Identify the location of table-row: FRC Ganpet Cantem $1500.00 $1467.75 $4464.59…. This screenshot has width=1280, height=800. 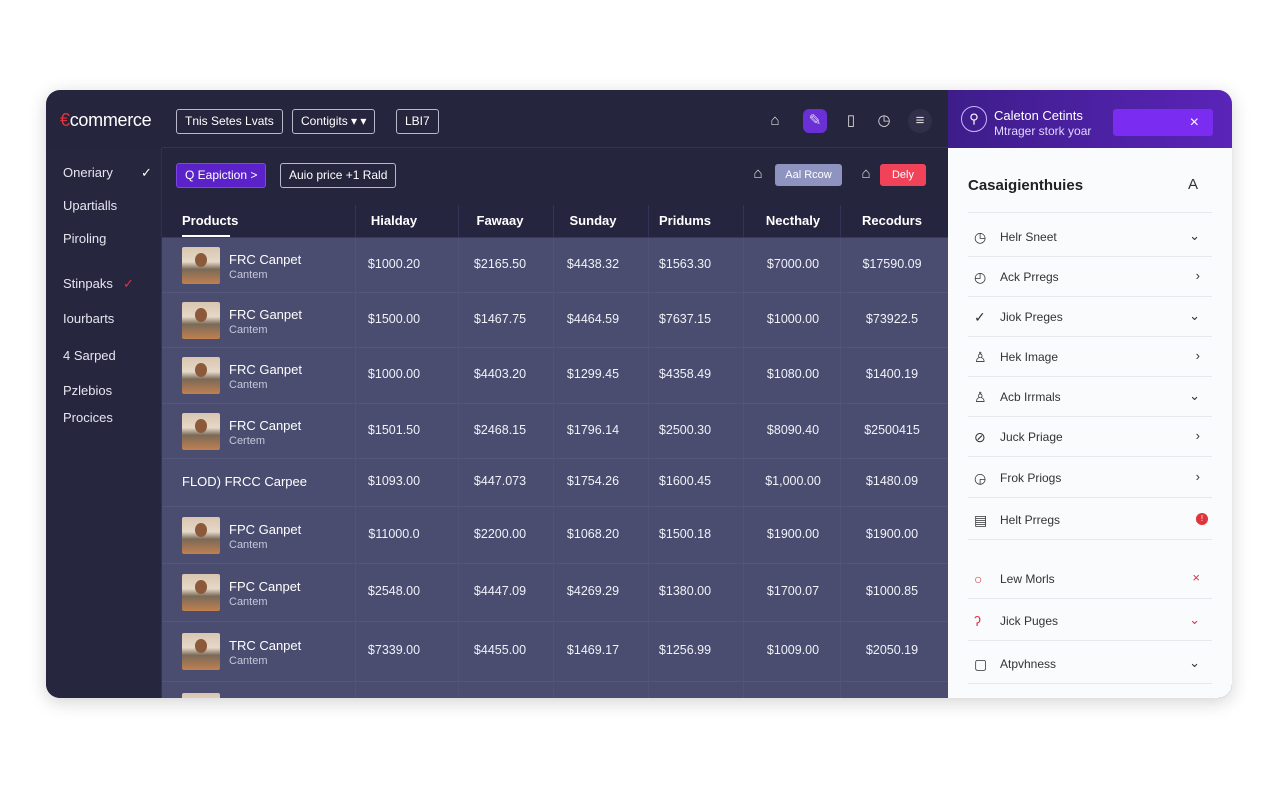
(555, 320).